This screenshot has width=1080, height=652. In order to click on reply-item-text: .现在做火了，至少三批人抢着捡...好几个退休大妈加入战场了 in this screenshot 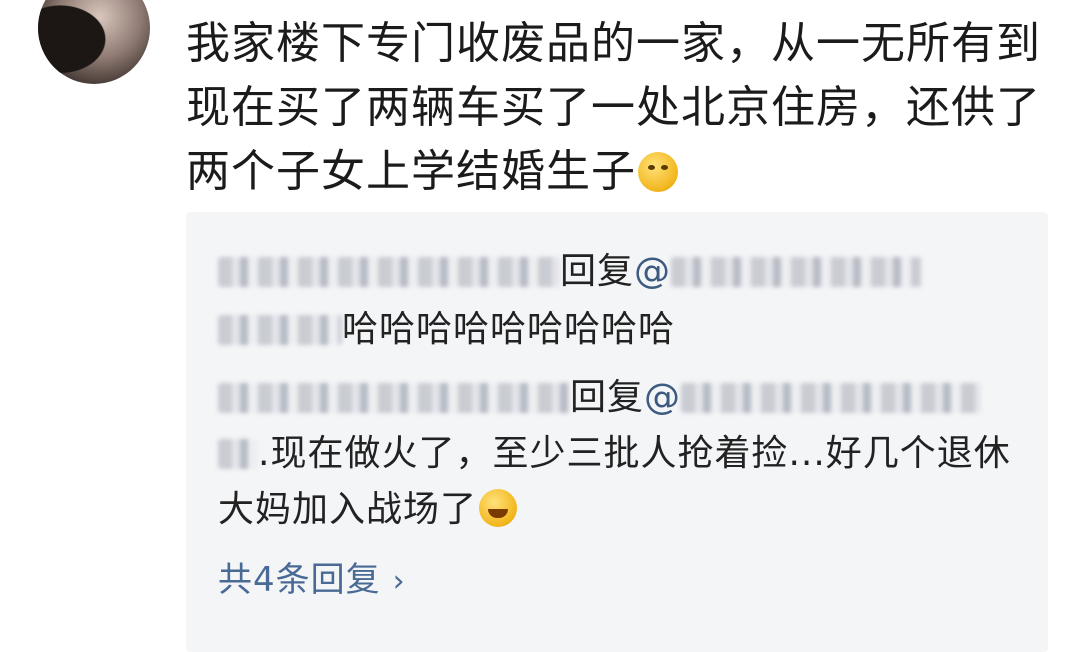, I will do `click(618, 482)`.